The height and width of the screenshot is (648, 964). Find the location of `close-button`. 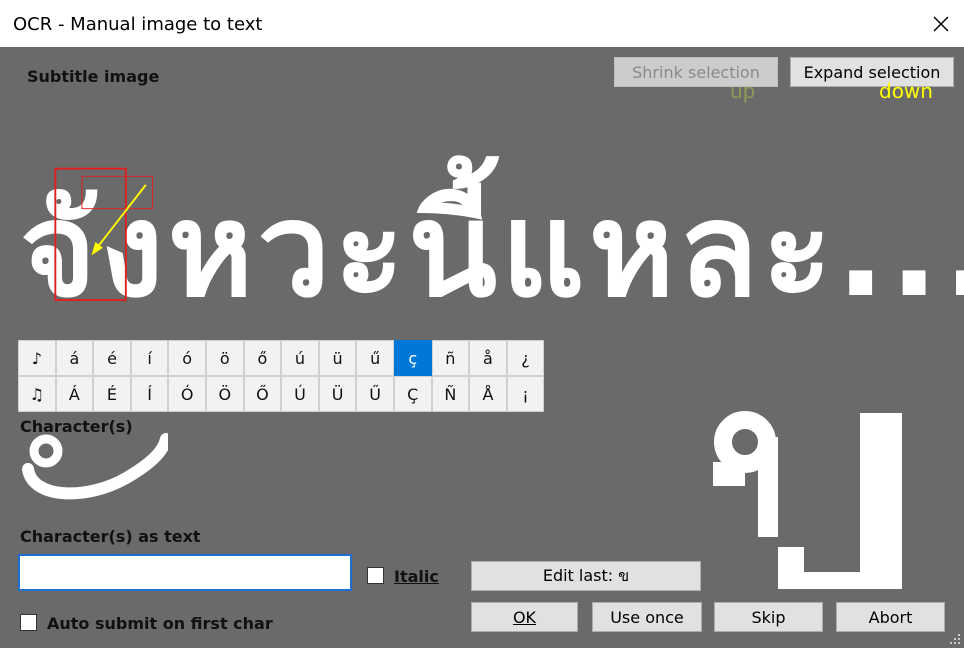

close-button is located at coordinates (941, 23).